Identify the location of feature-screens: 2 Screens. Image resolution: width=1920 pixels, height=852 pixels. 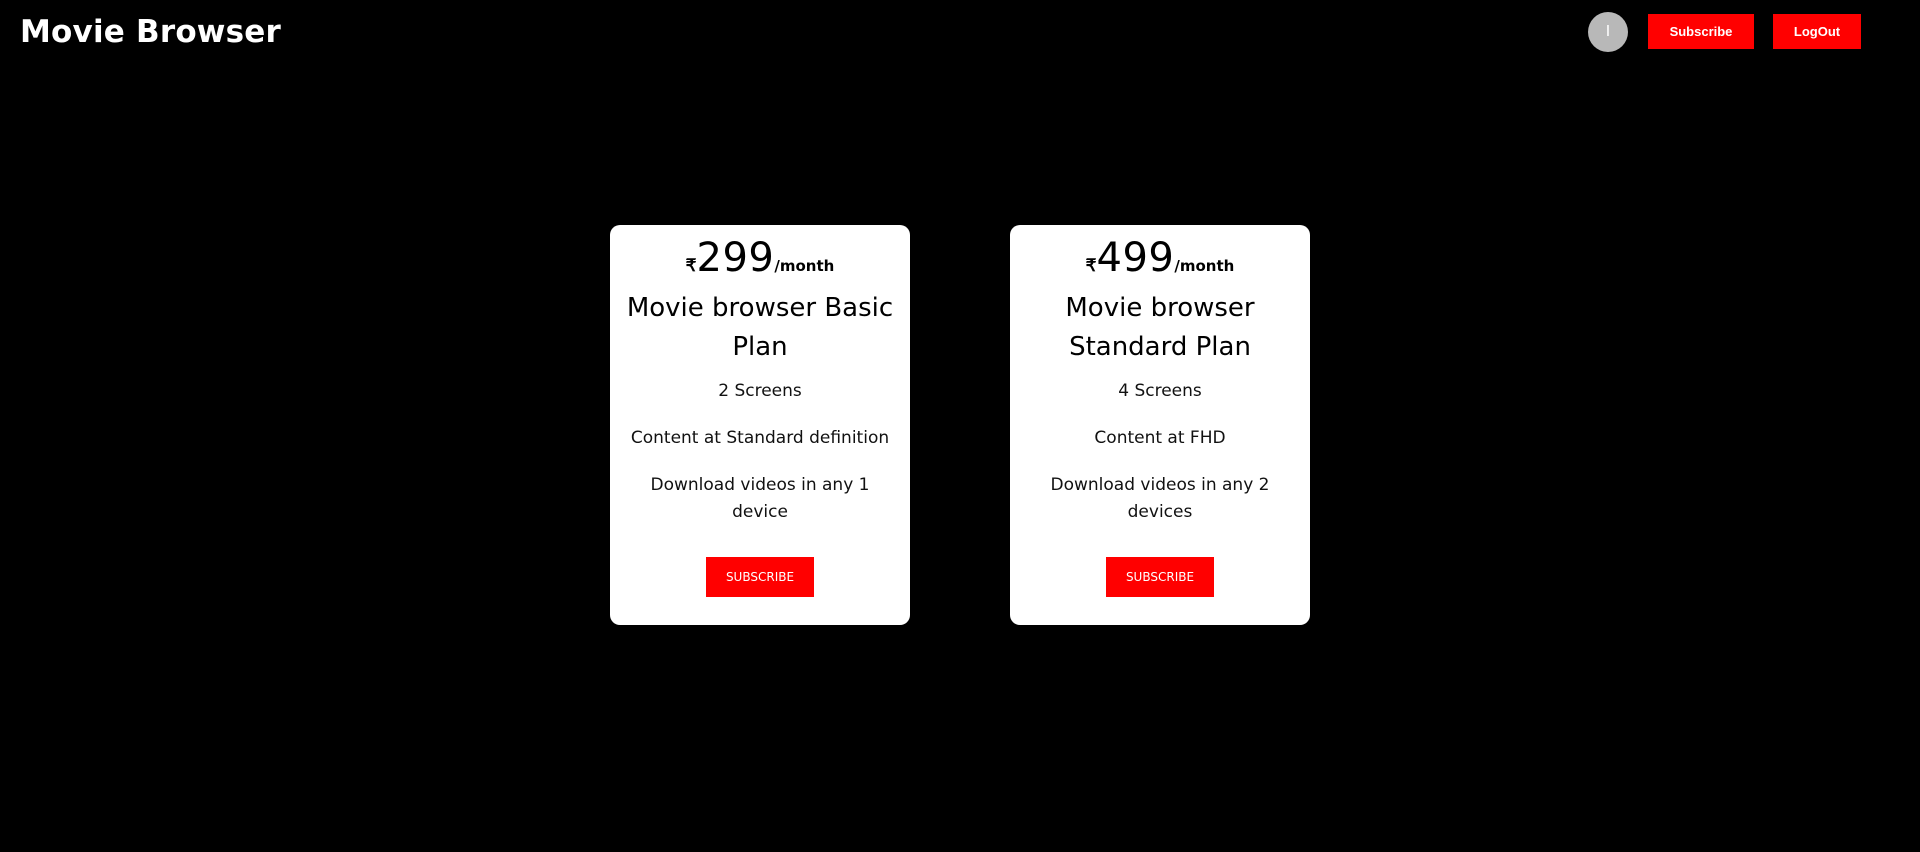
(760, 391).